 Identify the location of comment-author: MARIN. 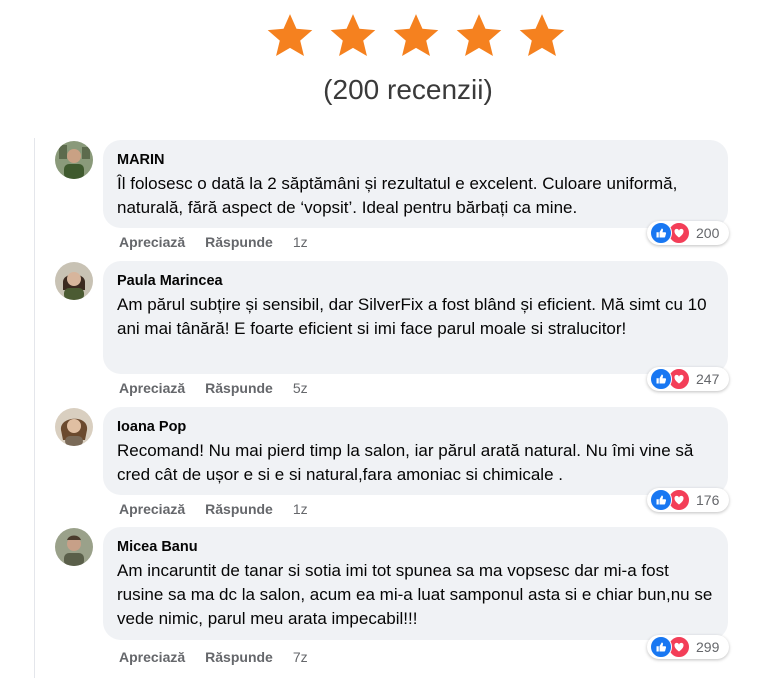
(415, 160).